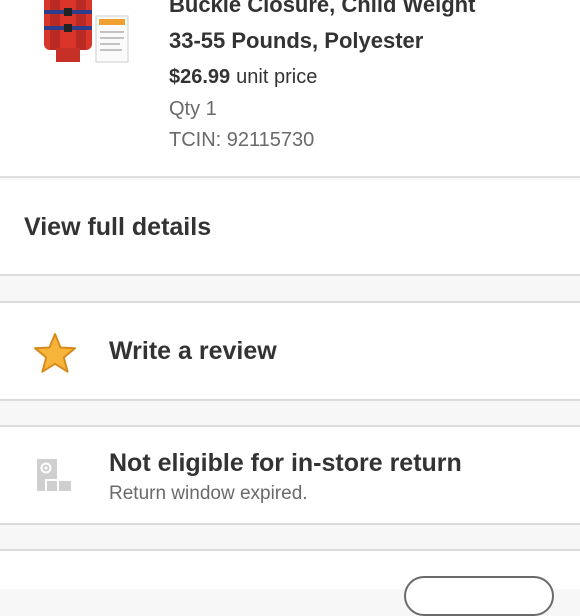 The height and width of the screenshot is (616, 580). Describe the element at coordinates (208, 493) in the screenshot. I see `return-window-status: Return window expired.` at that location.